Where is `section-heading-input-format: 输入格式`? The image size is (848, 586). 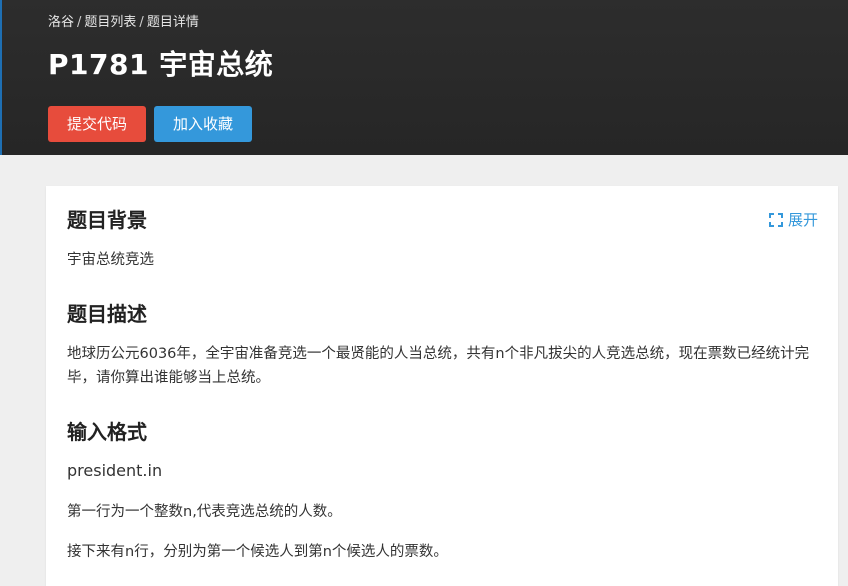 section-heading-input-format: 输入格式 is located at coordinates (107, 432).